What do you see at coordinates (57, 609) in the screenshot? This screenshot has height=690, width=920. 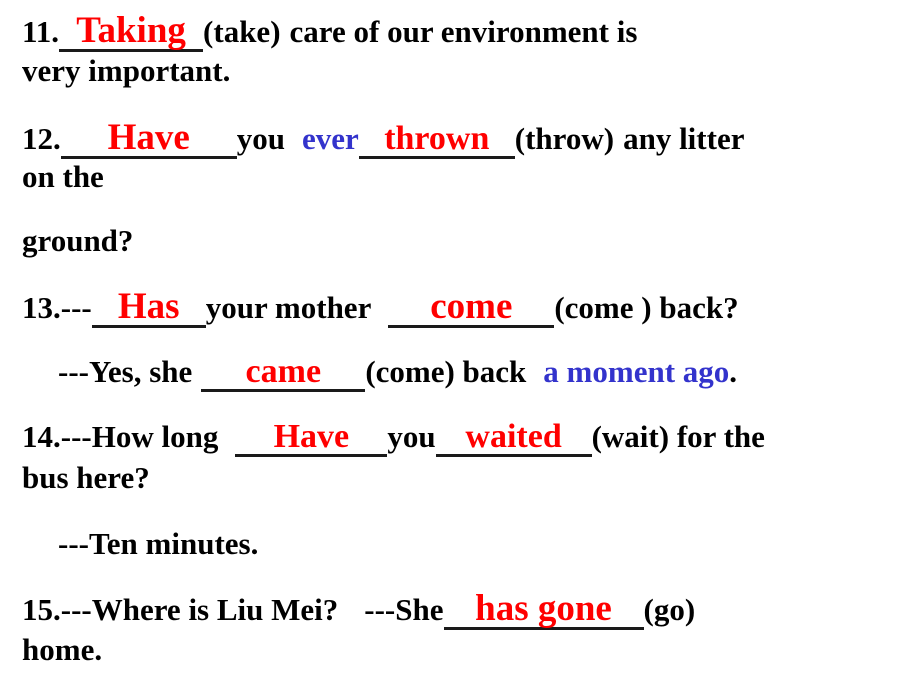 I see `exercise-15-number: 15.---` at bounding box center [57, 609].